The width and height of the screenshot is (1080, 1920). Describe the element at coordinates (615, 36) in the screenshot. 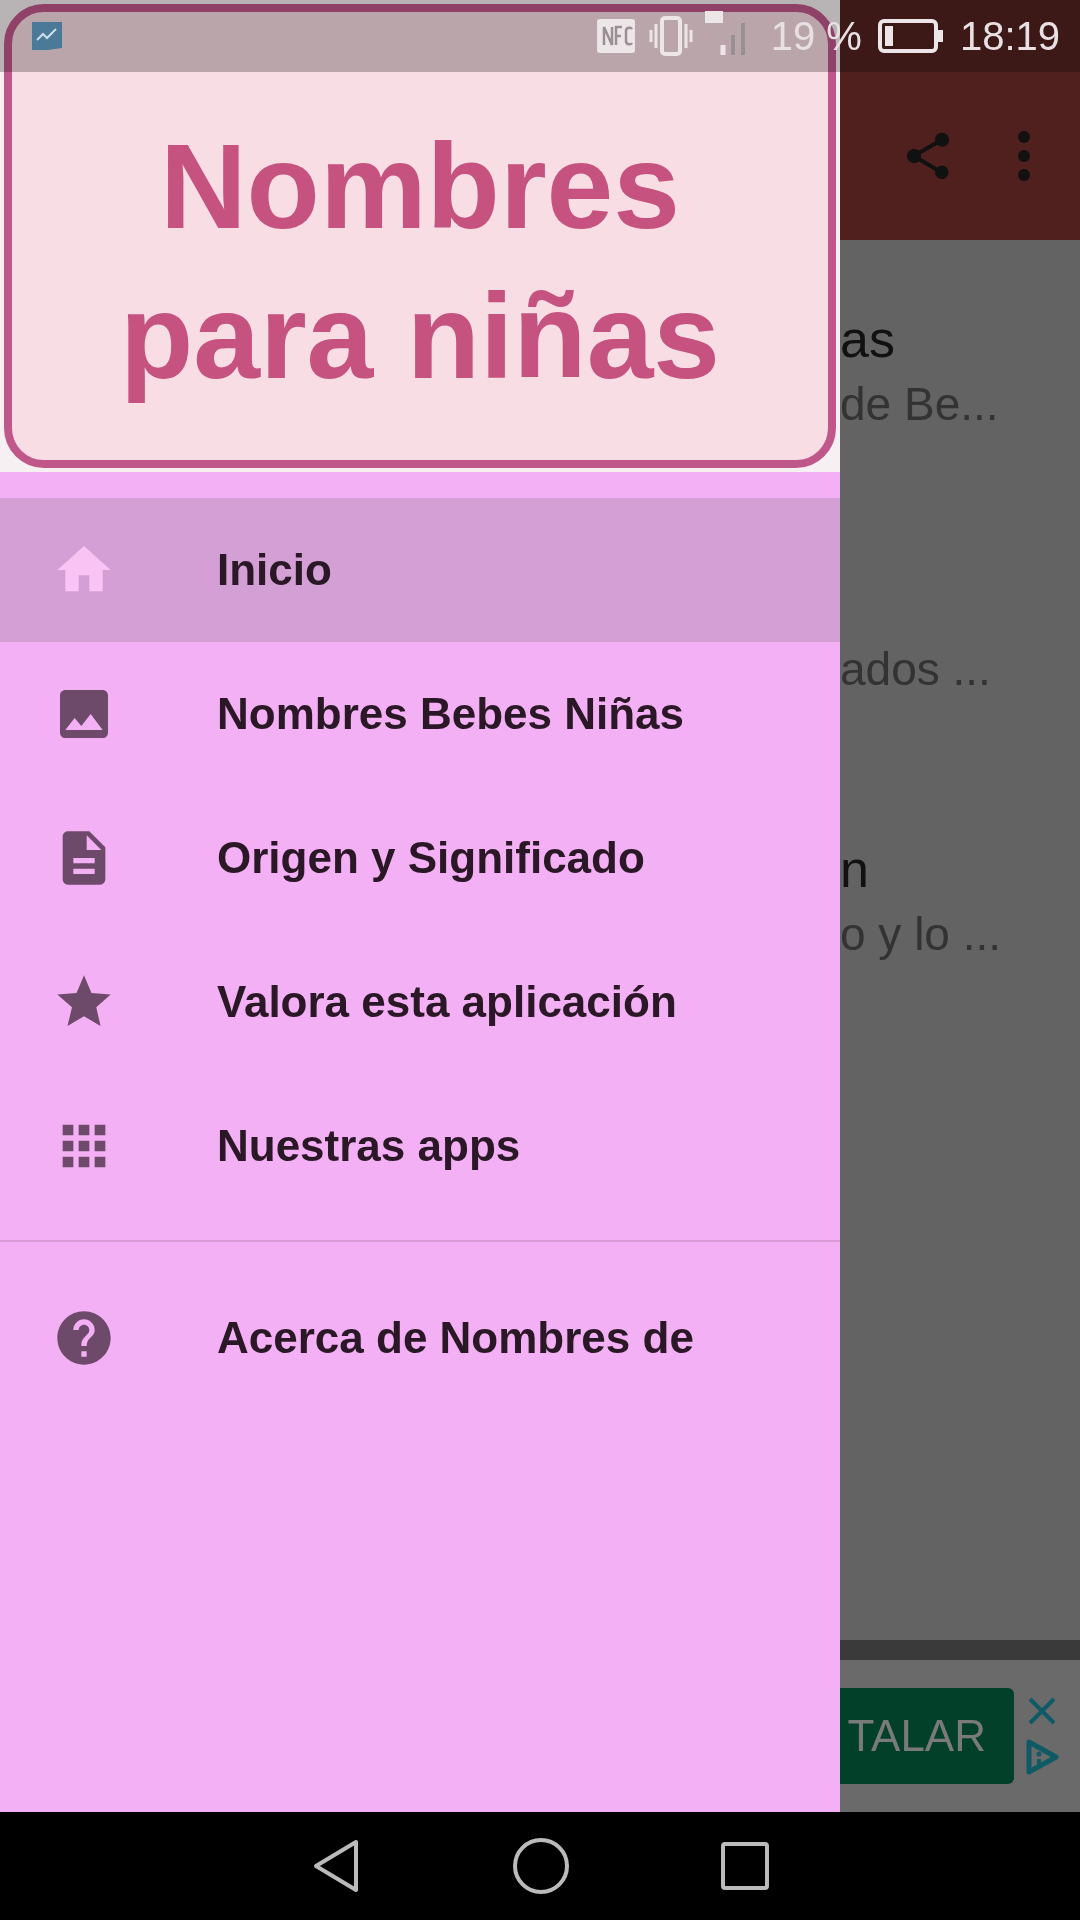

I see `nfc-icon` at that location.